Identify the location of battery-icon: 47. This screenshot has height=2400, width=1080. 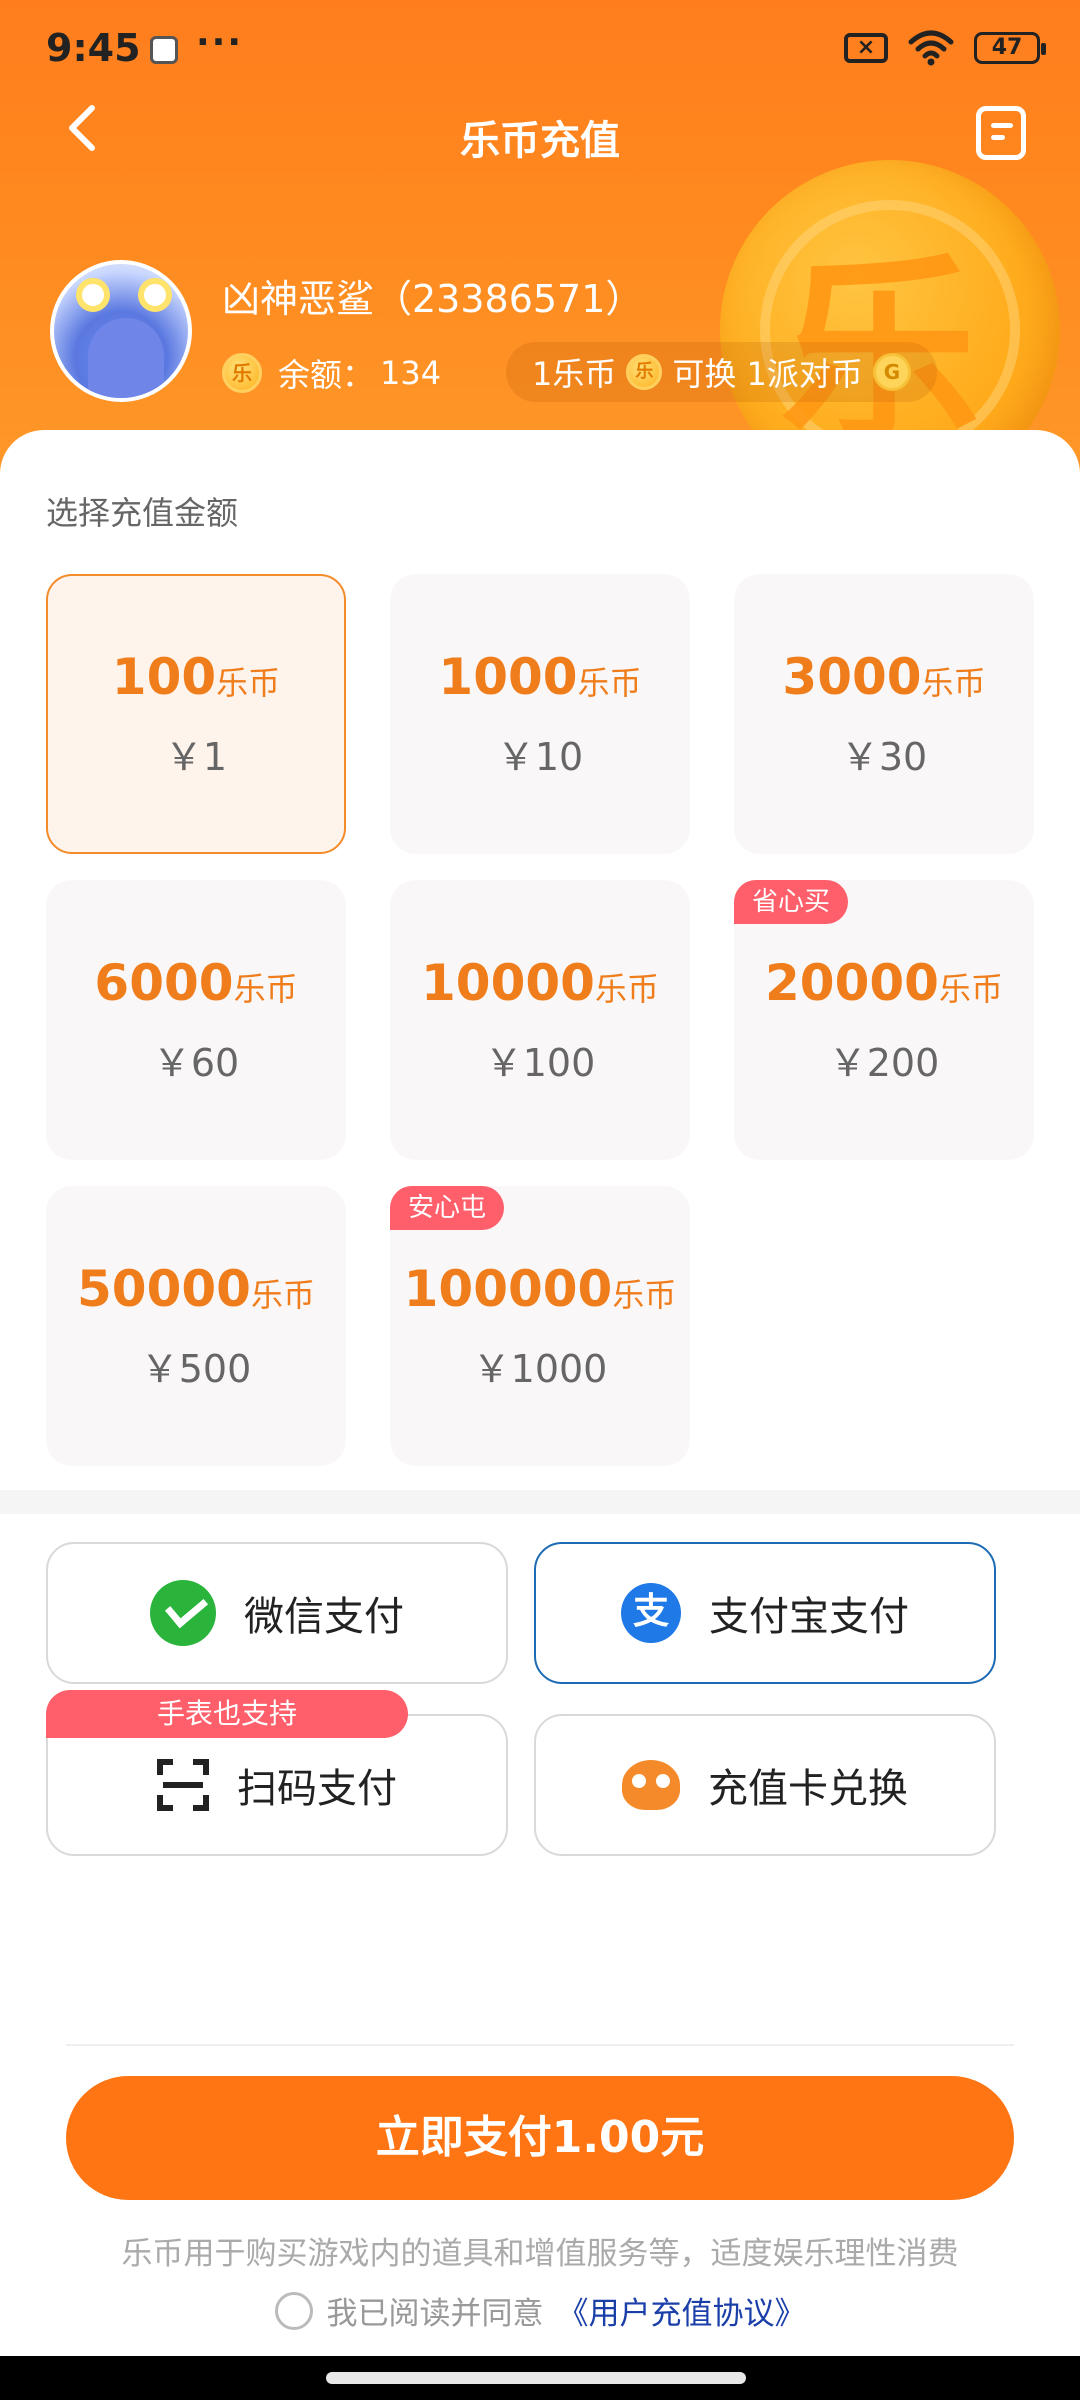
(1010, 48).